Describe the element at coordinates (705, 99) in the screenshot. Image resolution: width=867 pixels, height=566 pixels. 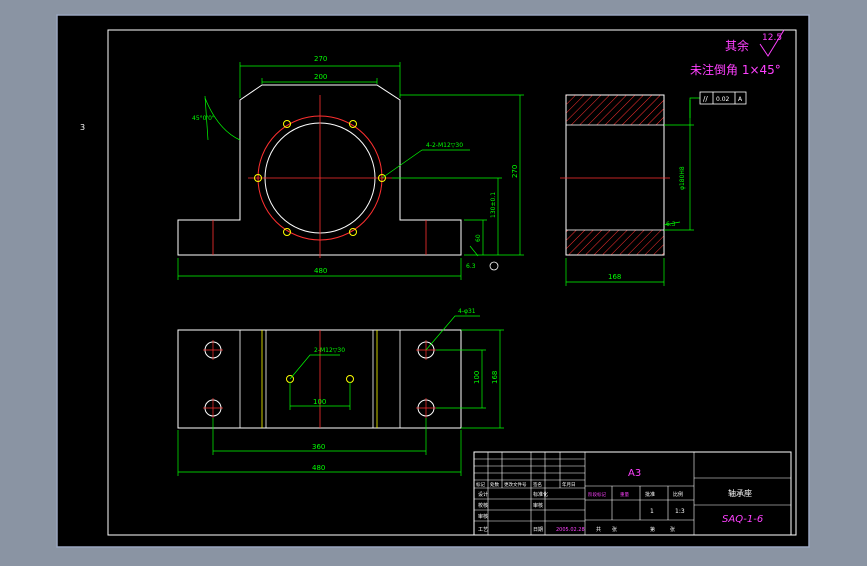
I see `tolerance-symbol: //` at that location.